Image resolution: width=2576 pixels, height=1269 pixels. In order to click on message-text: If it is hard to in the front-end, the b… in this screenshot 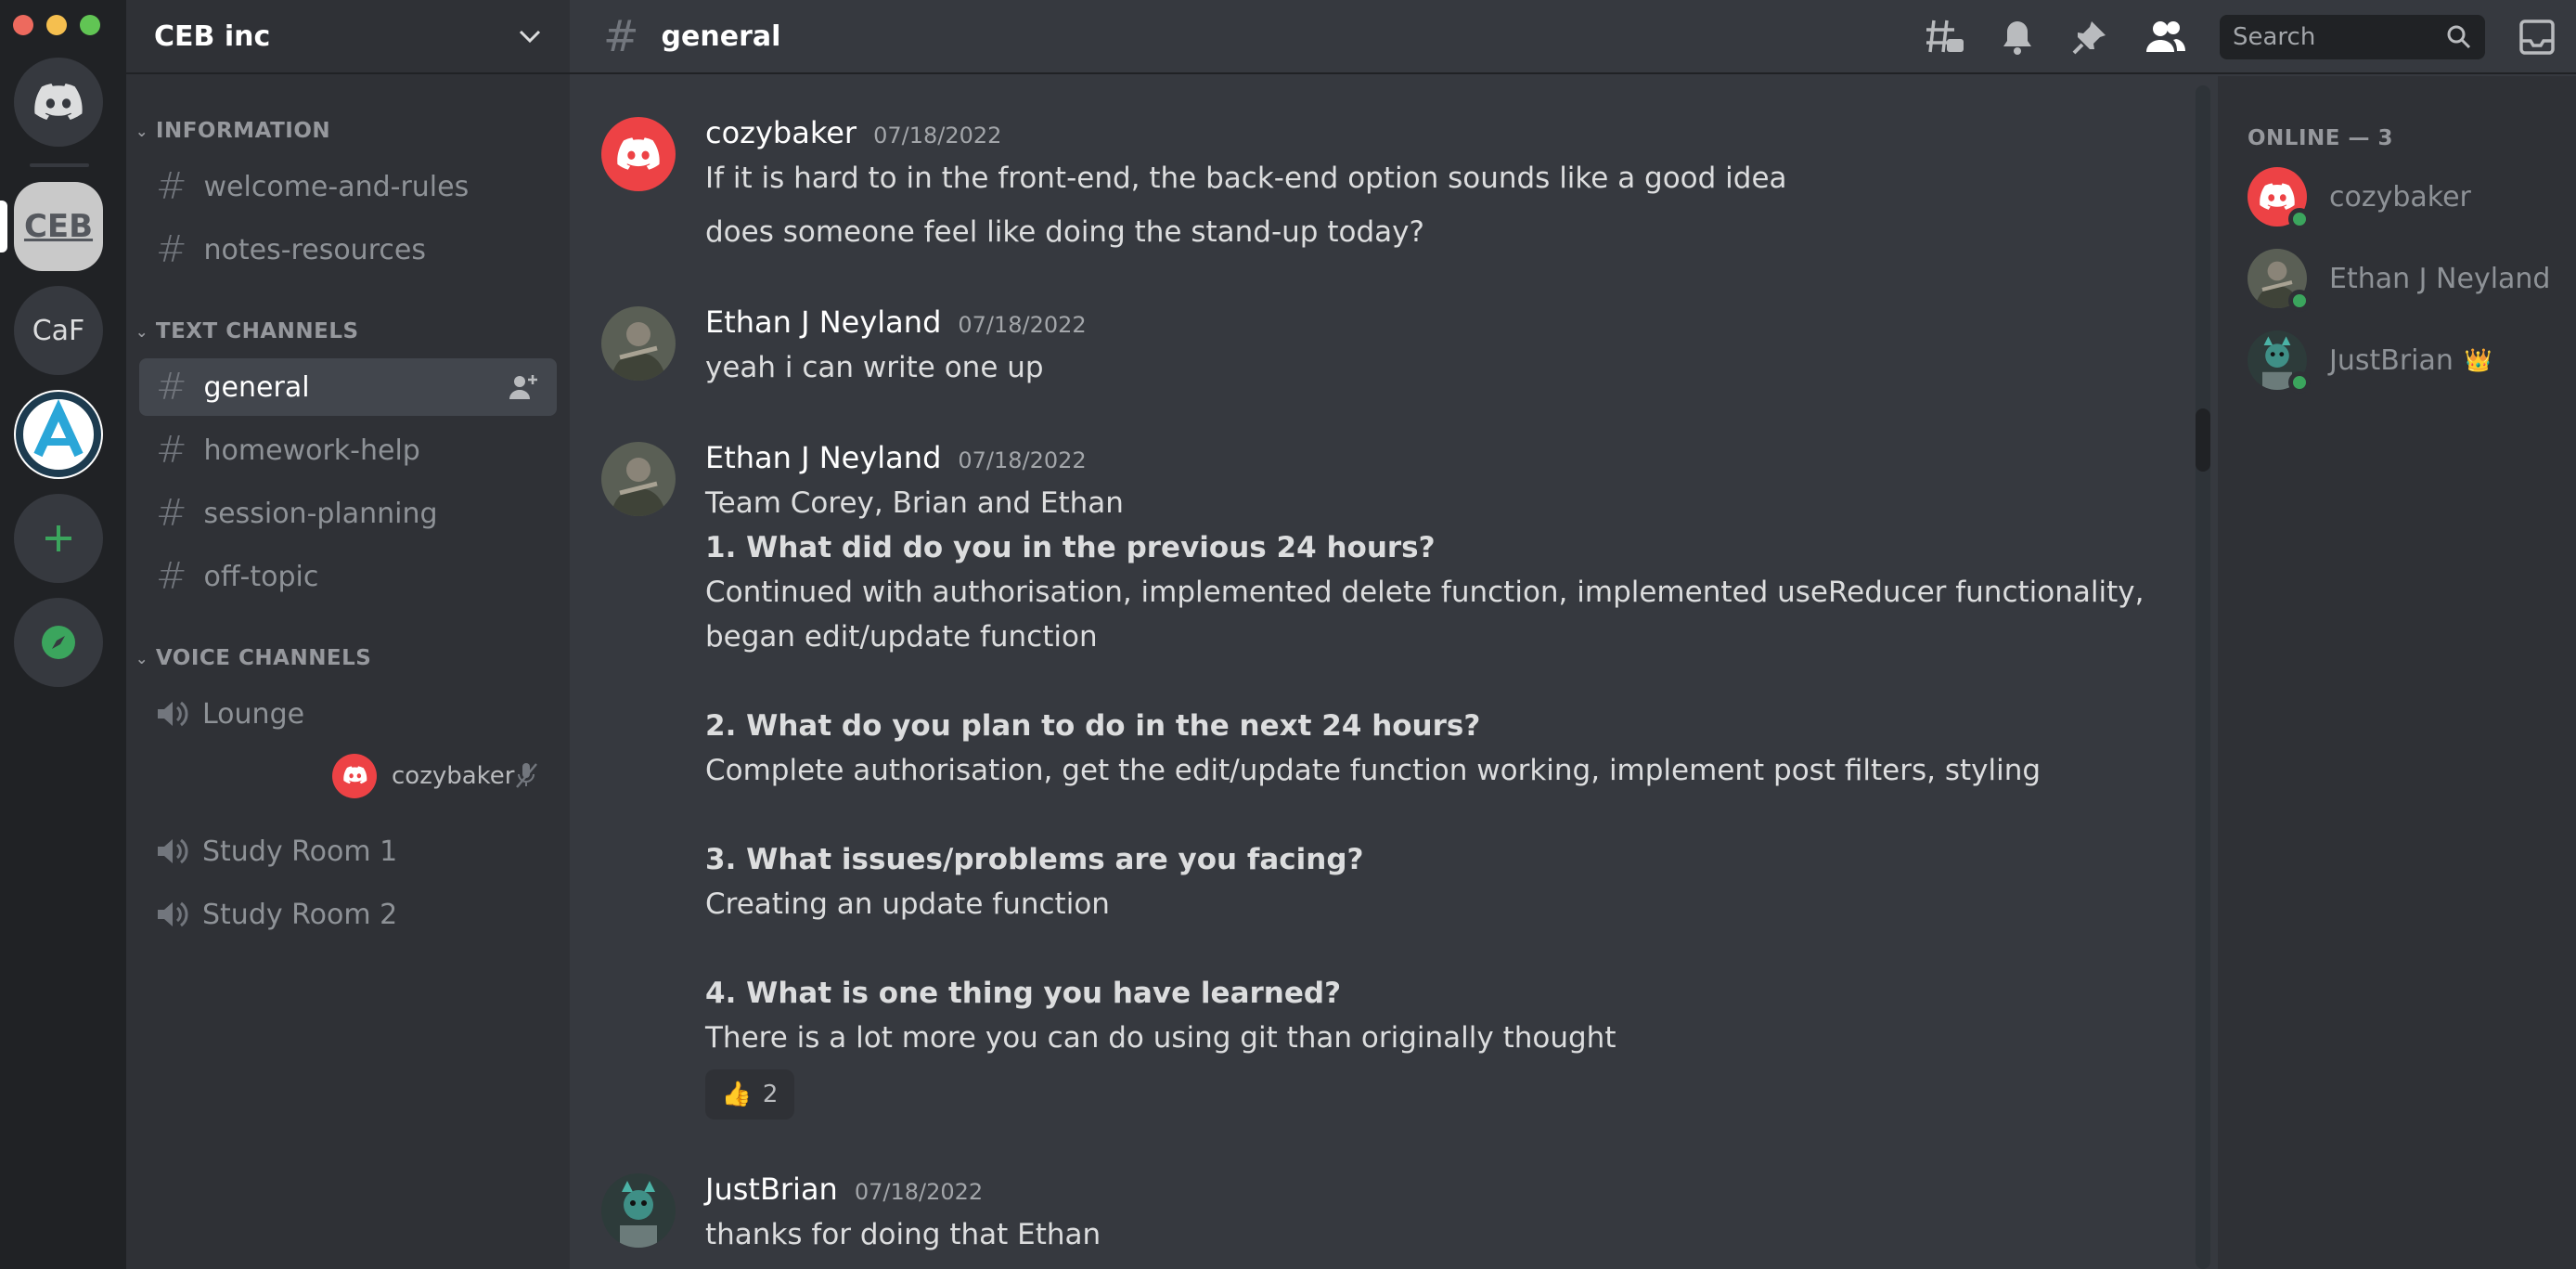, I will do `click(1246, 178)`.